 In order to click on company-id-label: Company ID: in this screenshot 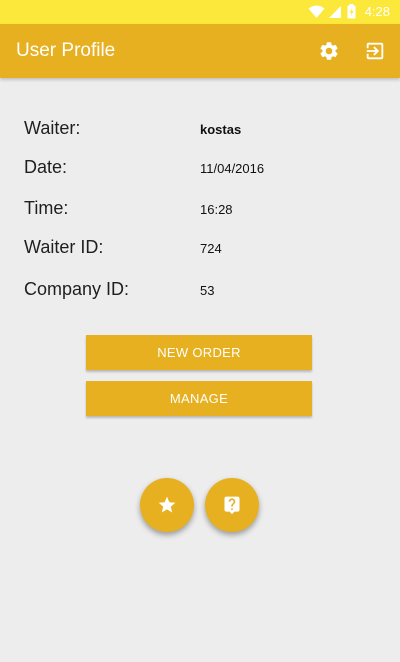, I will do `click(77, 289)`.